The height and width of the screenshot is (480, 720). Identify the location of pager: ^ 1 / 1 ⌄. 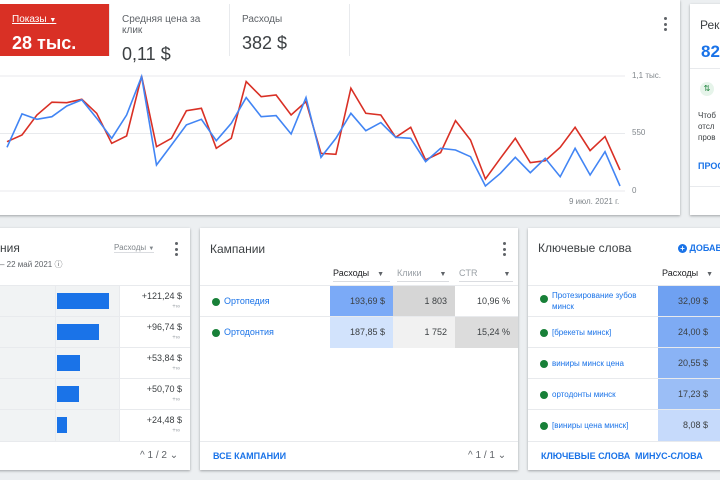
(487, 455).